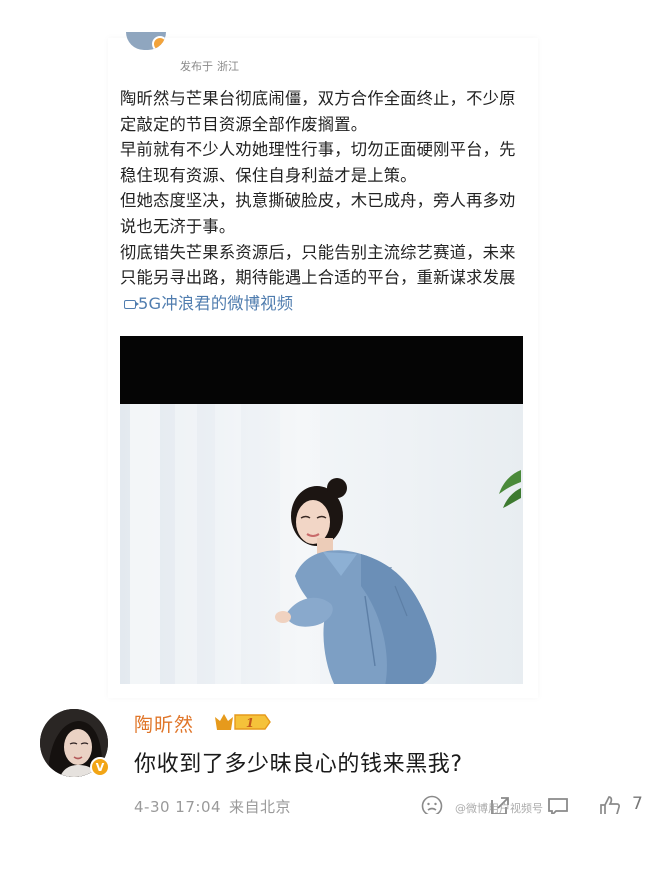  Describe the element at coordinates (242, 722) in the screenshot. I see `member-crown-icon: 1` at that location.